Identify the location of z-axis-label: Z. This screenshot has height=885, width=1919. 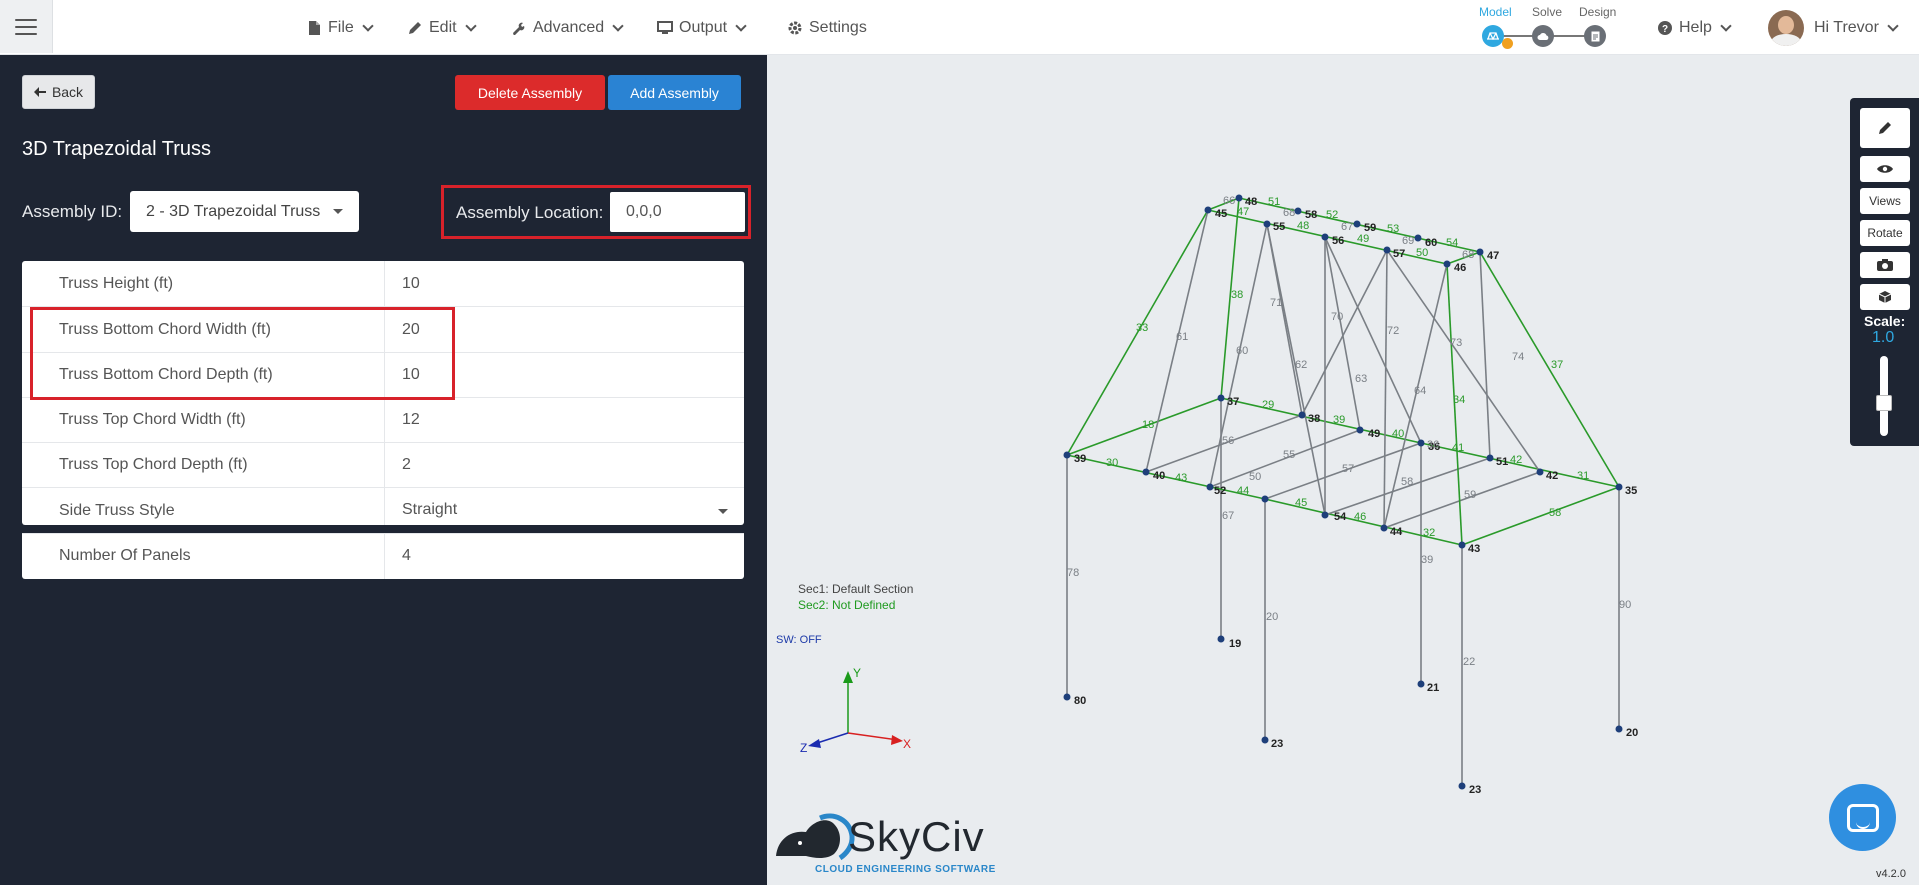
(803, 748).